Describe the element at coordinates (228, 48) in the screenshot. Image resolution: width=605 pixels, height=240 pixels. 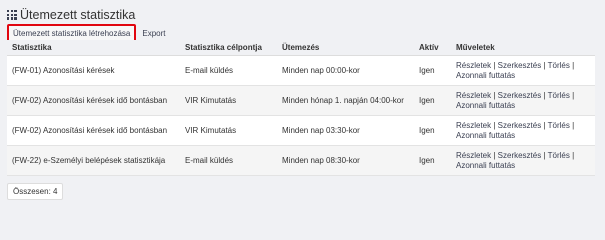
I see `column-header-target: Statisztika célpontja` at that location.